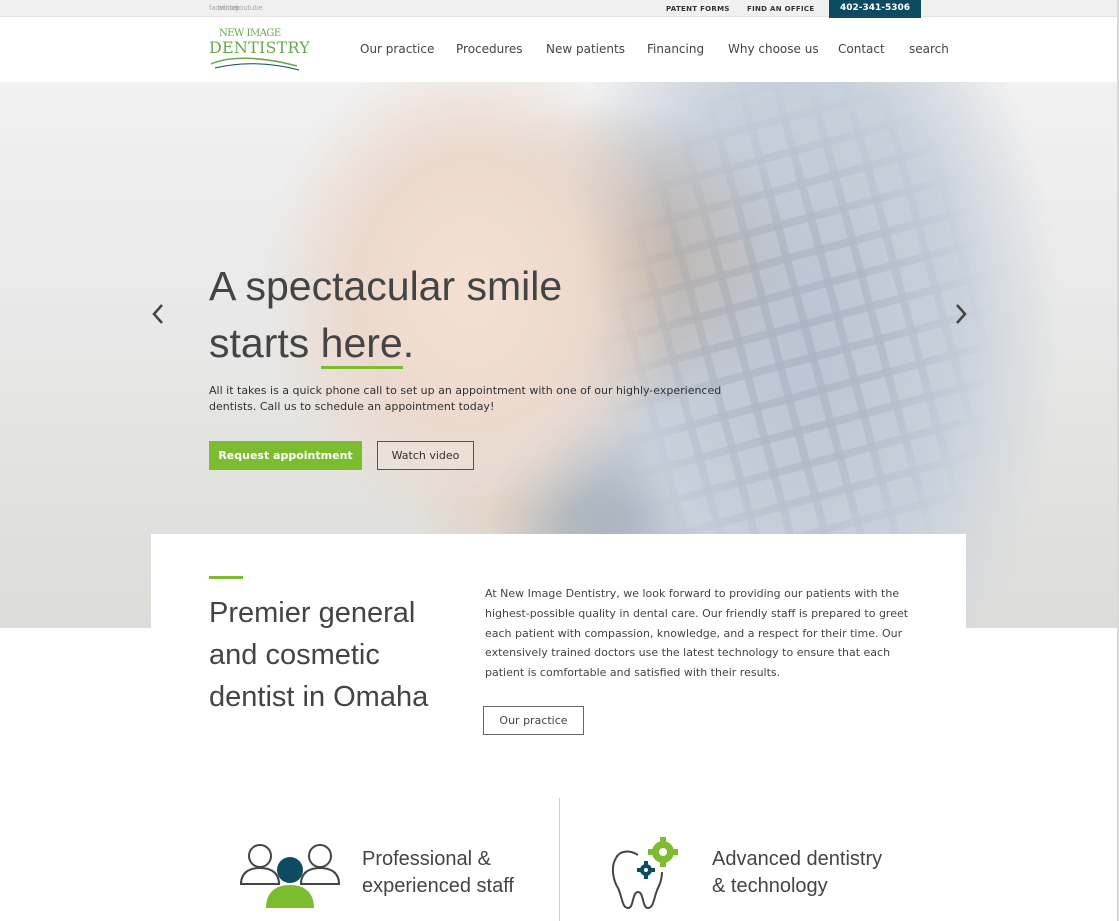 The image size is (1119, 921). I want to click on nav-contact: Contact, so click(861, 49).